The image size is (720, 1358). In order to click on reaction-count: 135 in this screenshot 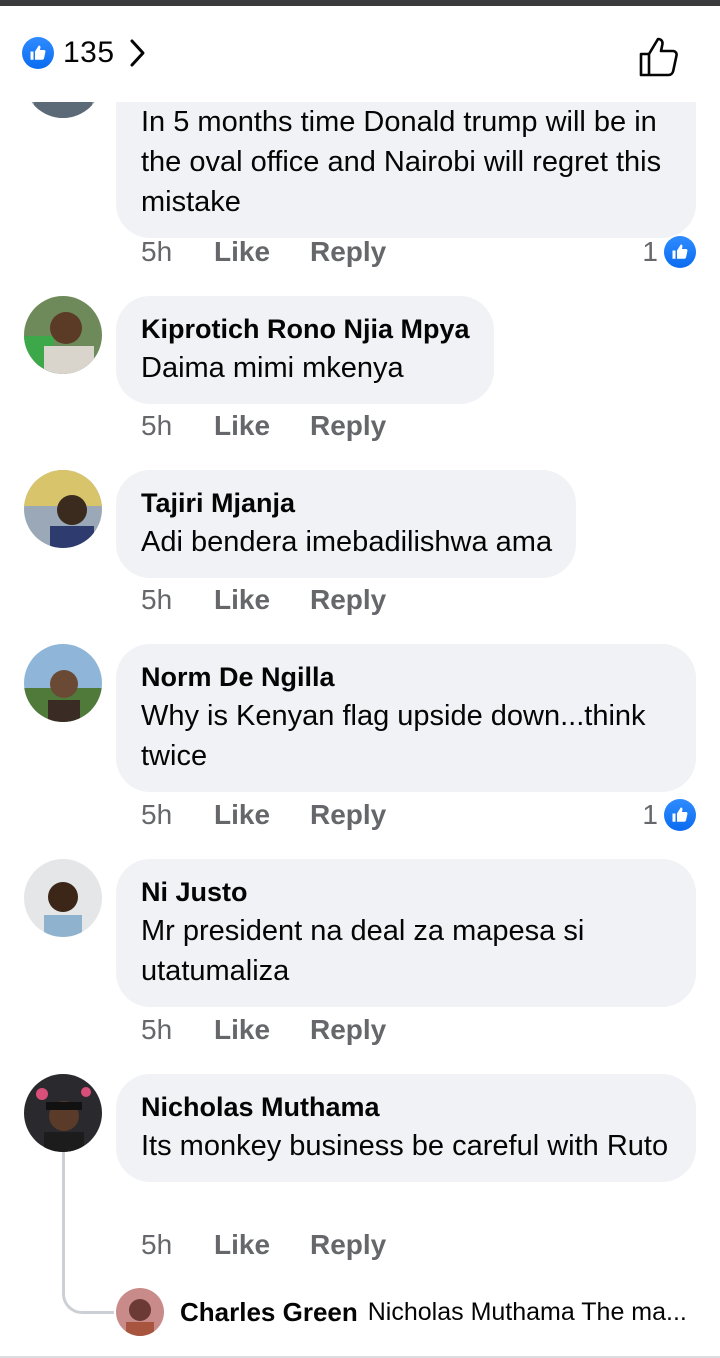, I will do `click(89, 52)`.